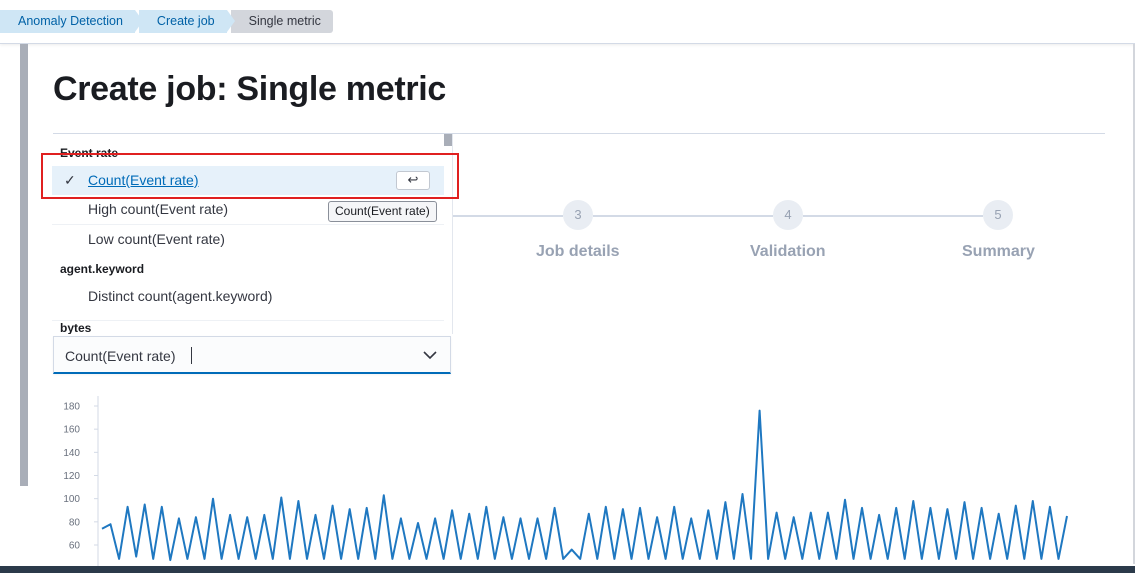 Image resolution: width=1135 pixels, height=573 pixels. What do you see at coordinates (71, 430) in the screenshot?
I see `y-tick-label: 160` at bounding box center [71, 430].